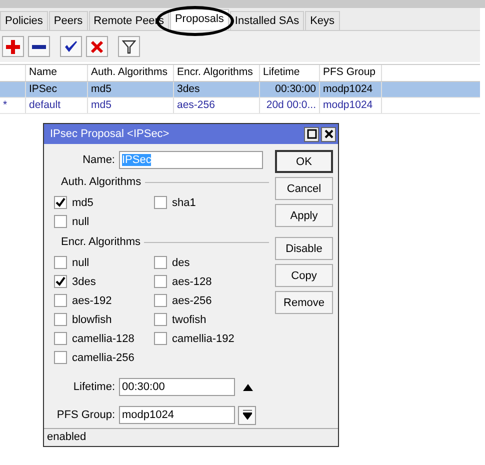  I want to click on dropdown-button, so click(247, 415).